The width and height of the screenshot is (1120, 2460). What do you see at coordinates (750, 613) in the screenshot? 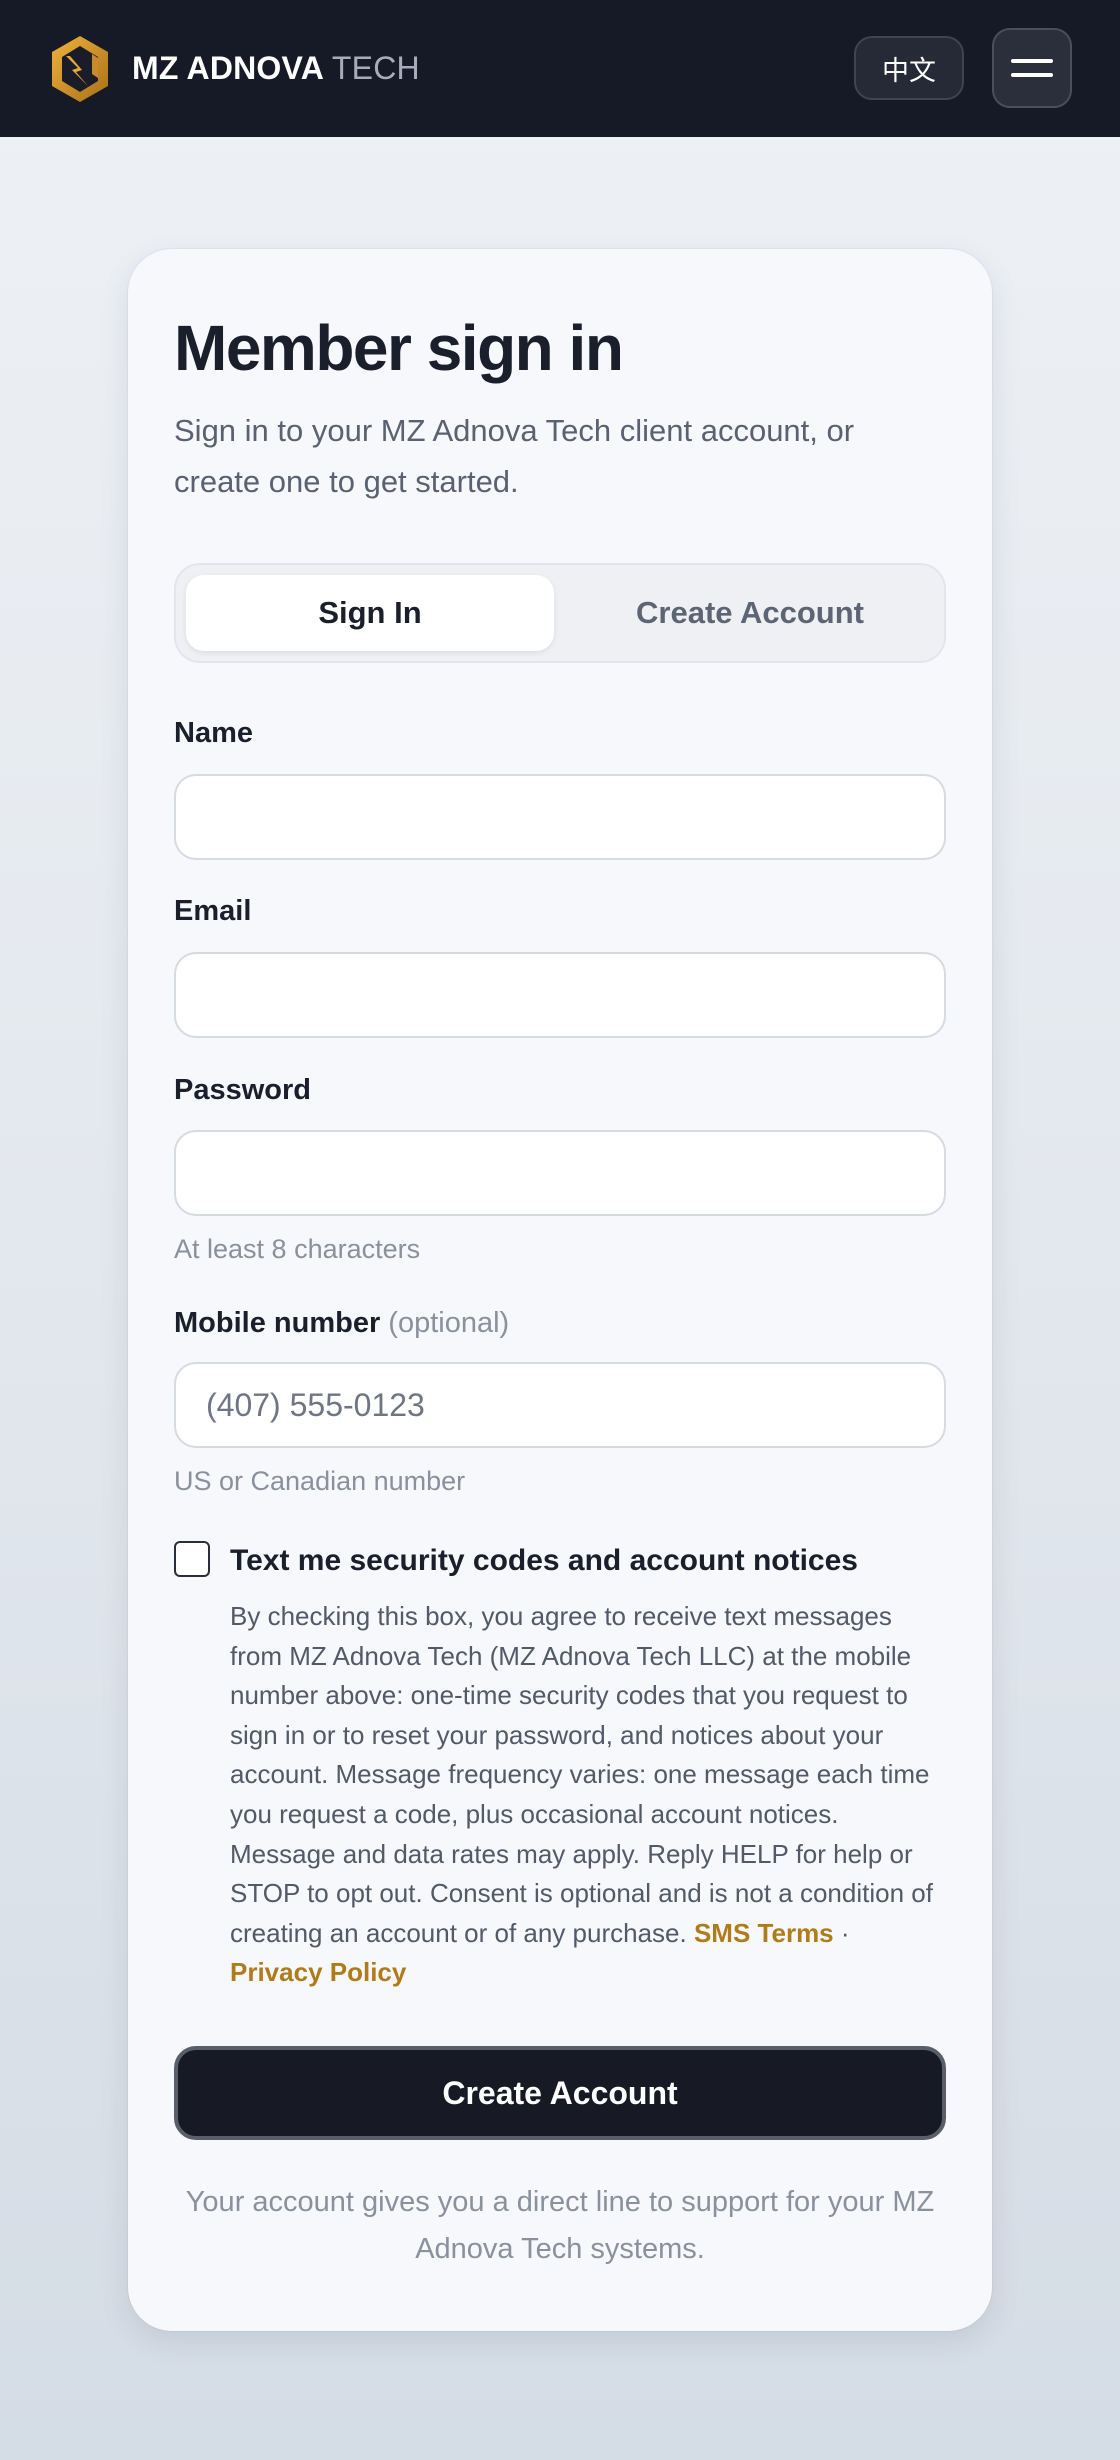
I see `tab-create-account: Create Account` at bounding box center [750, 613].